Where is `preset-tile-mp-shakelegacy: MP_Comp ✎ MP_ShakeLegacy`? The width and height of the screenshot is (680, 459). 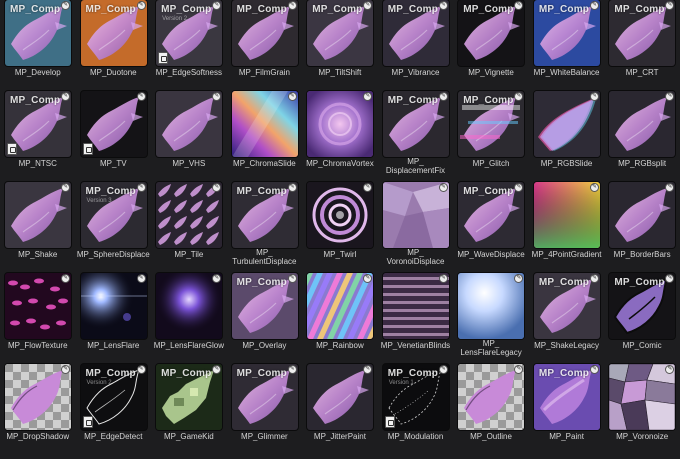 preset-tile-mp-shakelegacy: MP_Comp ✎ MP_ShakeLegacy is located at coordinates (567, 318).